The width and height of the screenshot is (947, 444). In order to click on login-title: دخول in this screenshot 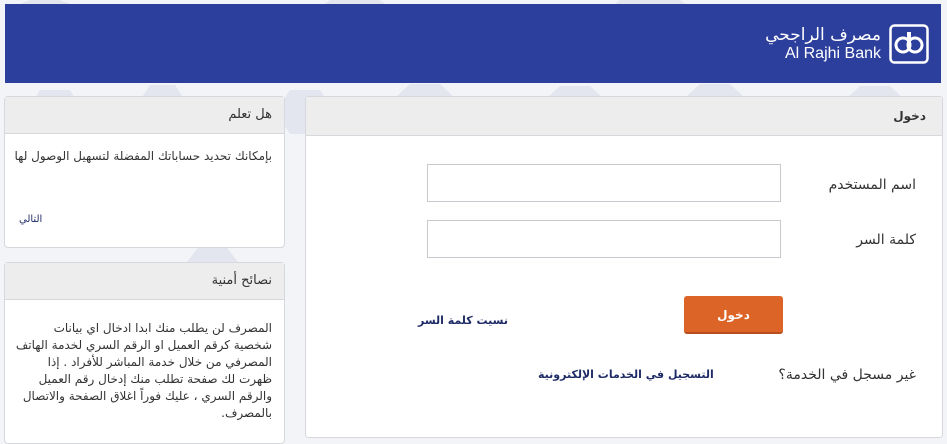, I will do `click(624, 116)`.